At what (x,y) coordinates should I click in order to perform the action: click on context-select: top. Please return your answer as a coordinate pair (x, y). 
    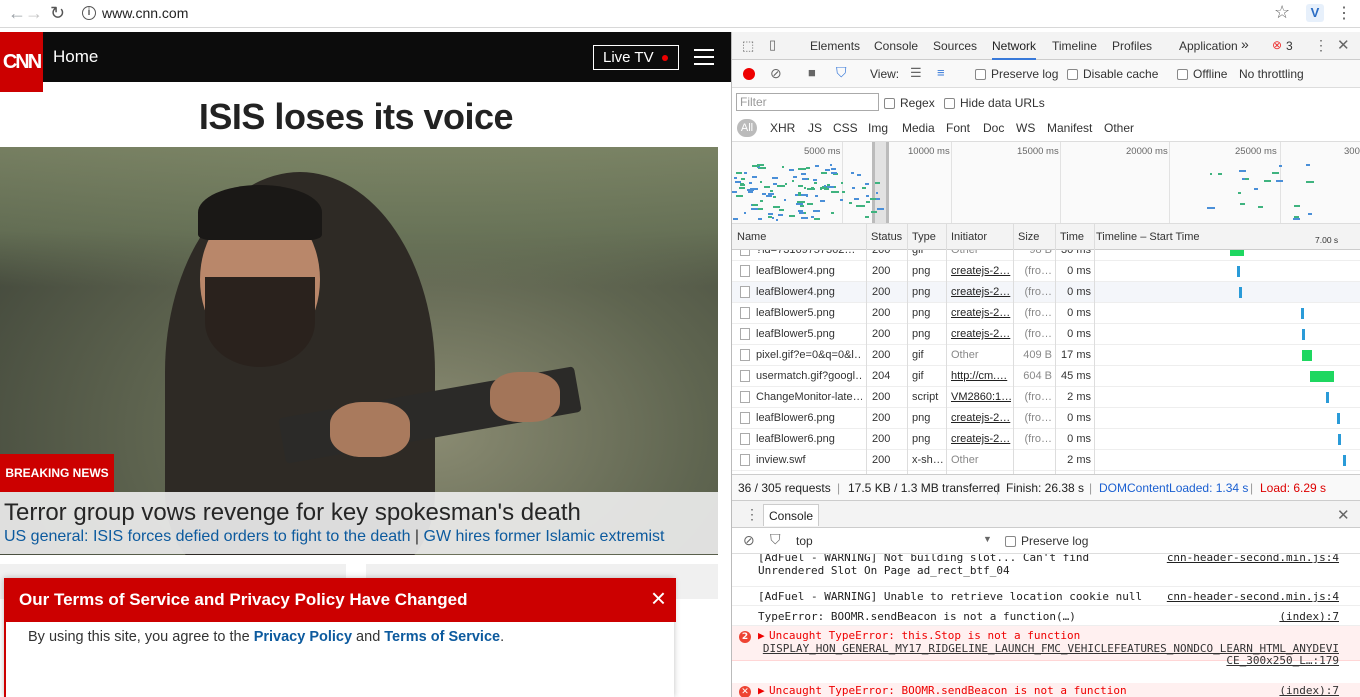
    Looking at the image, I should click on (804, 541).